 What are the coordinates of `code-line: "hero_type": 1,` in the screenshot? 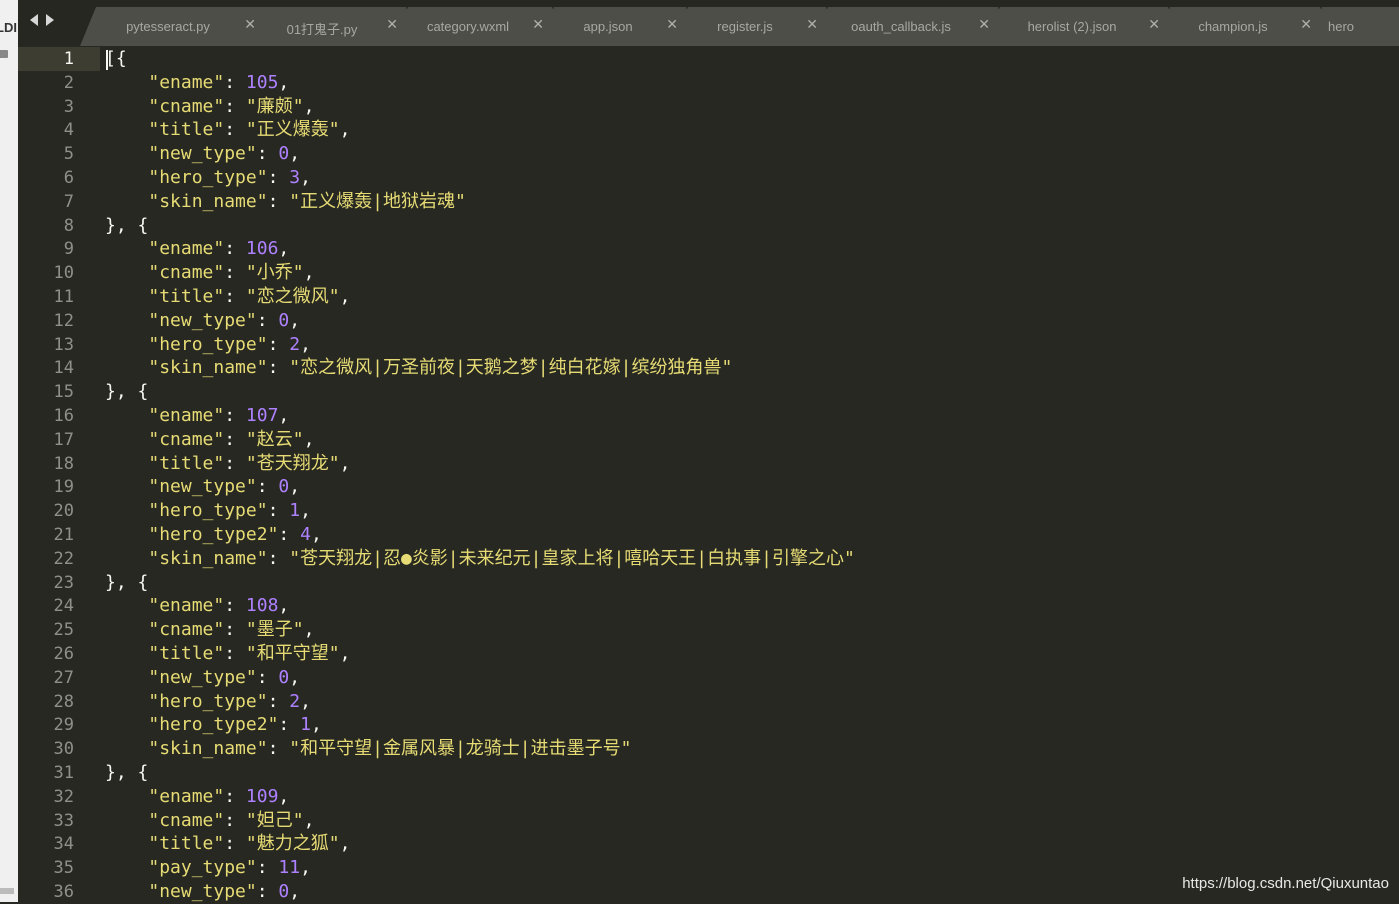 It's located at (208, 511).